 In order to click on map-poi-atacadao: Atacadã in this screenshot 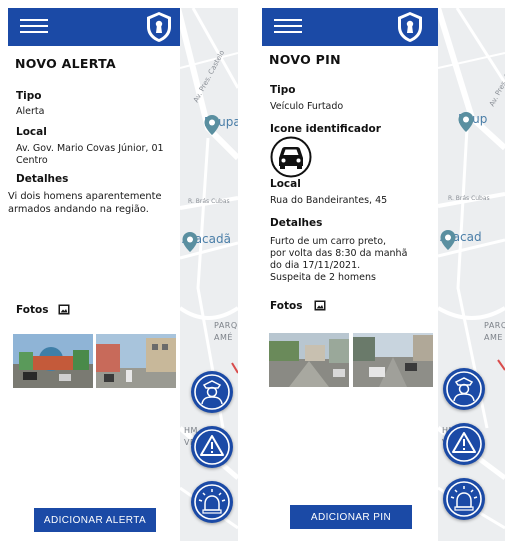, I will do `click(206, 242)`.